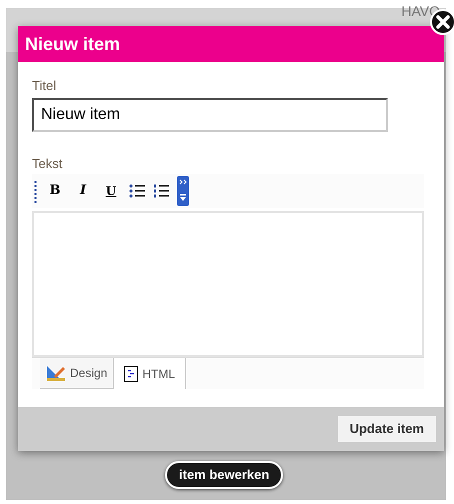 The image size is (454, 504). What do you see at coordinates (56, 373) in the screenshot?
I see `ruler-pencil-icon` at bounding box center [56, 373].